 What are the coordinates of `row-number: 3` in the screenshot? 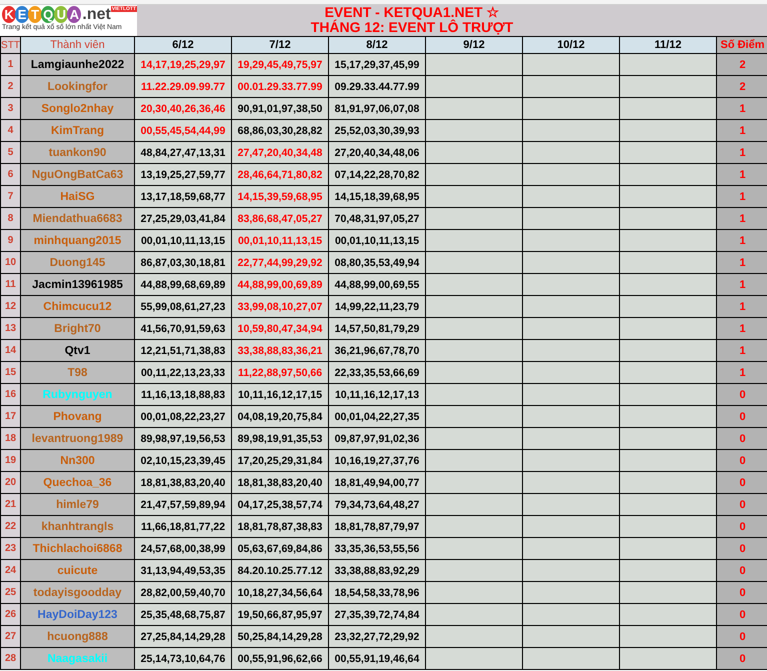 It's located at (10, 108).